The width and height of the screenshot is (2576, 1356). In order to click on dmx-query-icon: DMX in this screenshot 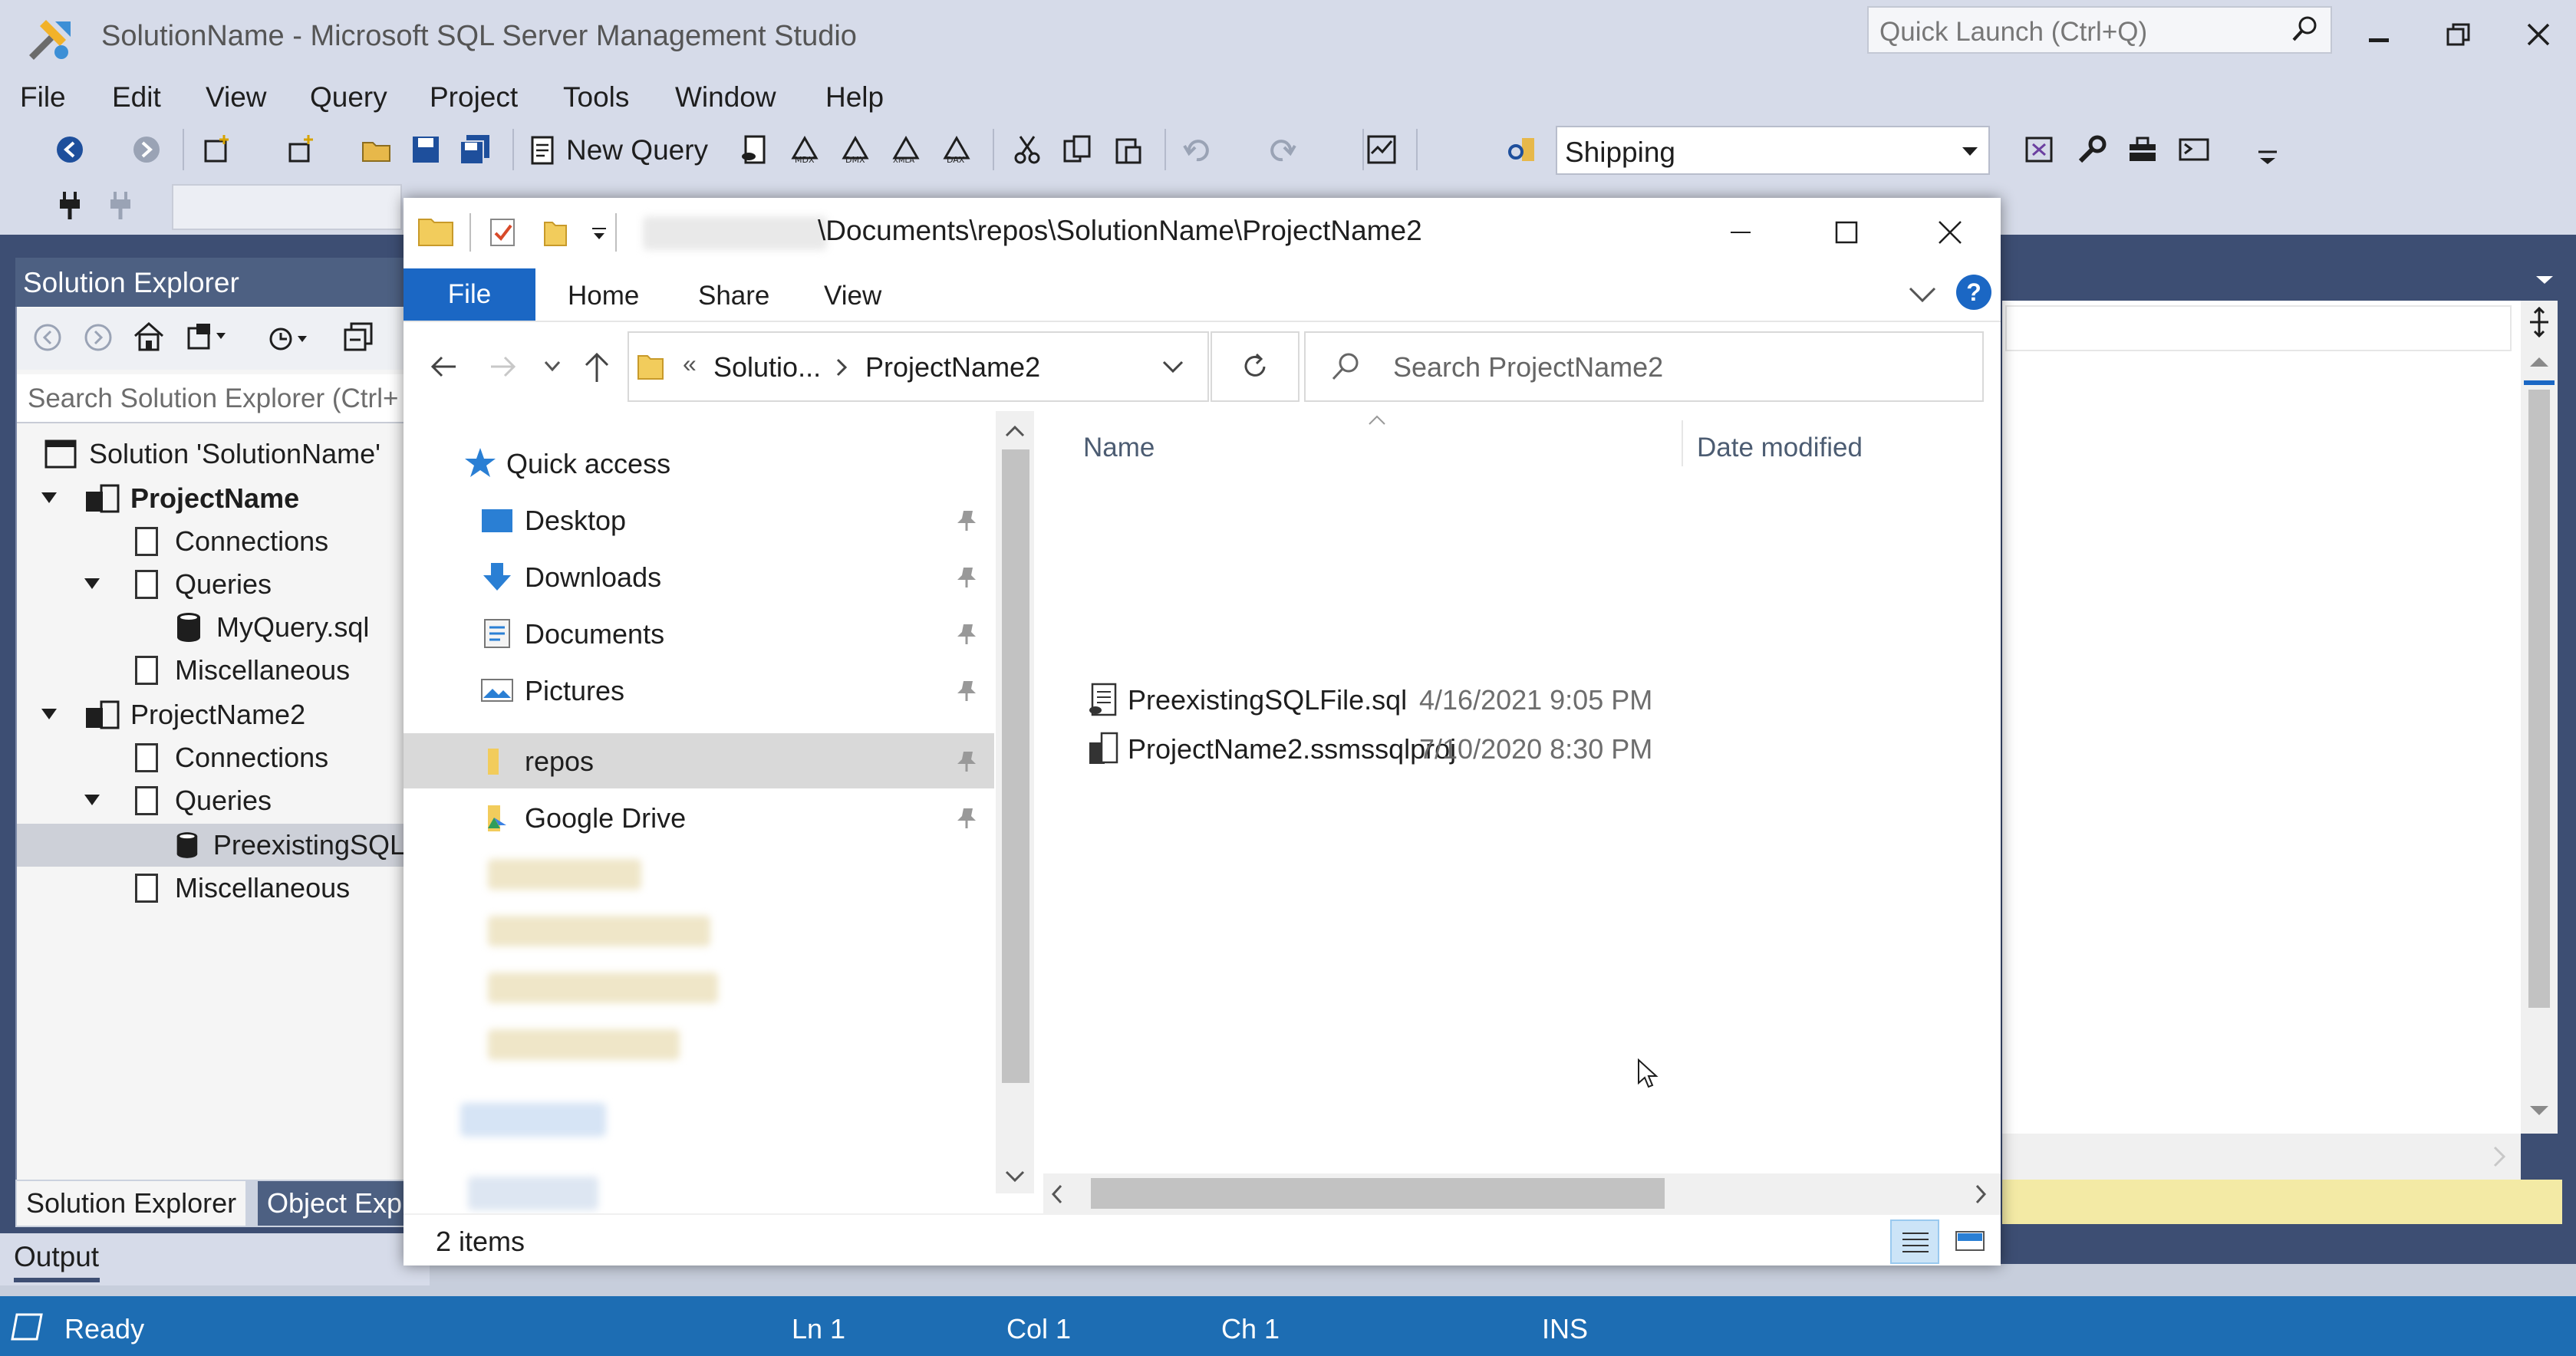, I will do `click(855, 149)`.